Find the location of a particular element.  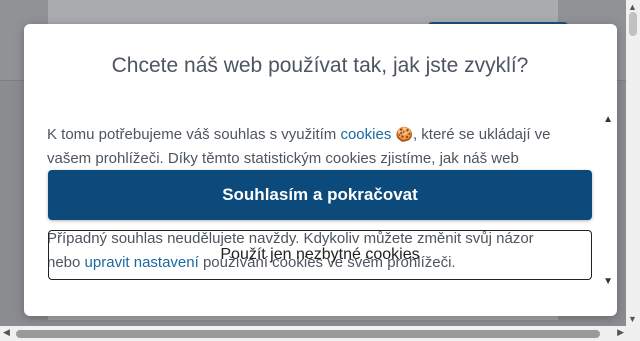

page-vertical-scrollbar: ▲ ▼ is located at coordinates (633, 163).